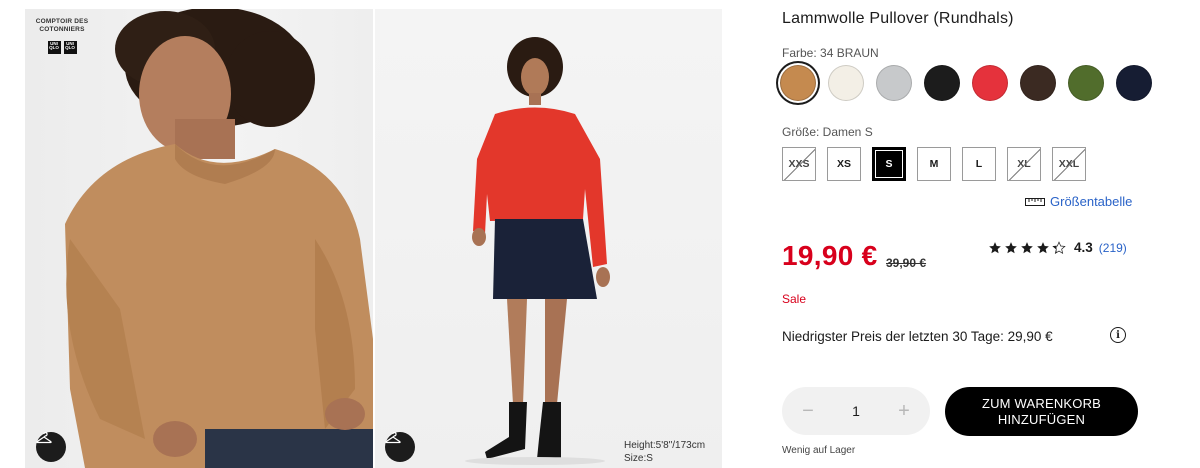  I want to click on color-swatch-off-white, so click(846, 83).